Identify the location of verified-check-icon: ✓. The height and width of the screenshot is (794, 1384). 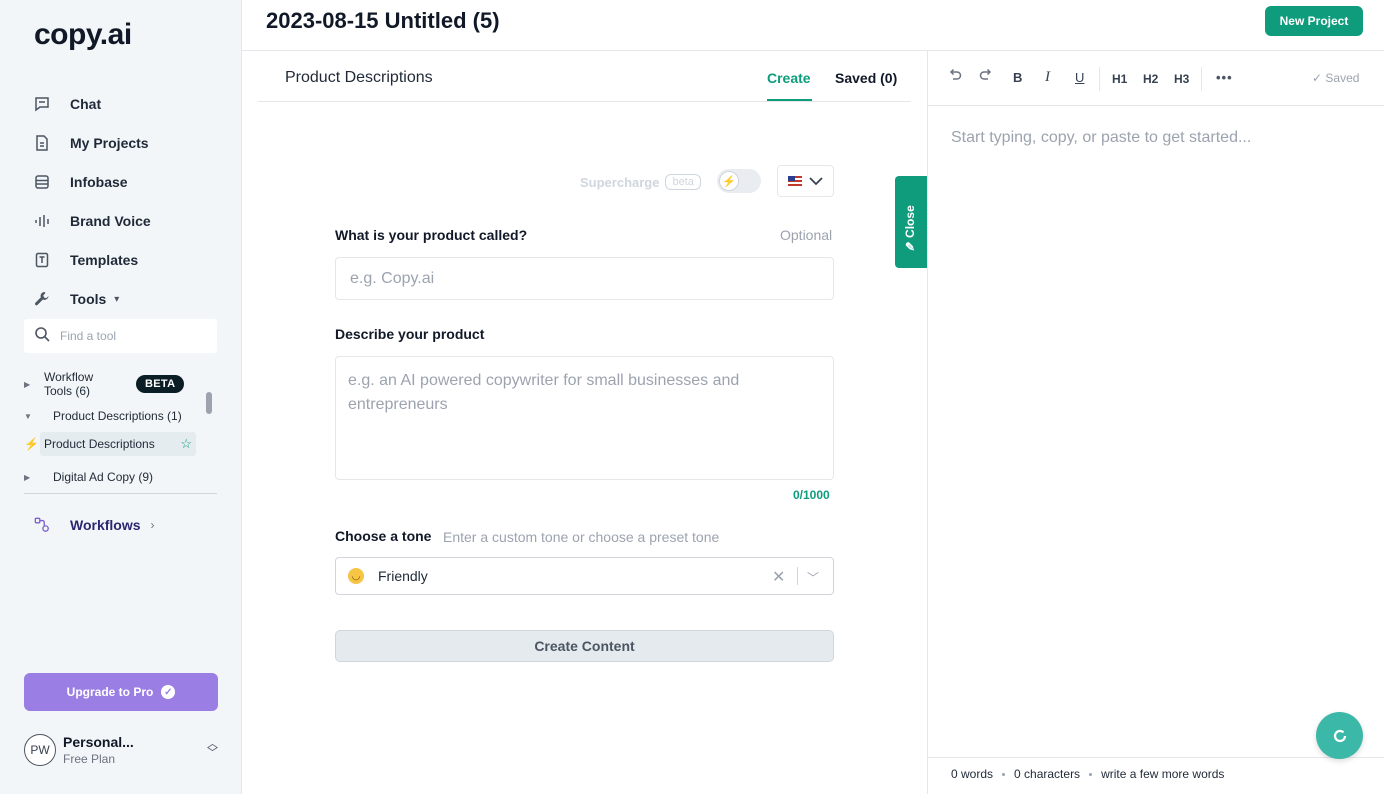
(168, 692).